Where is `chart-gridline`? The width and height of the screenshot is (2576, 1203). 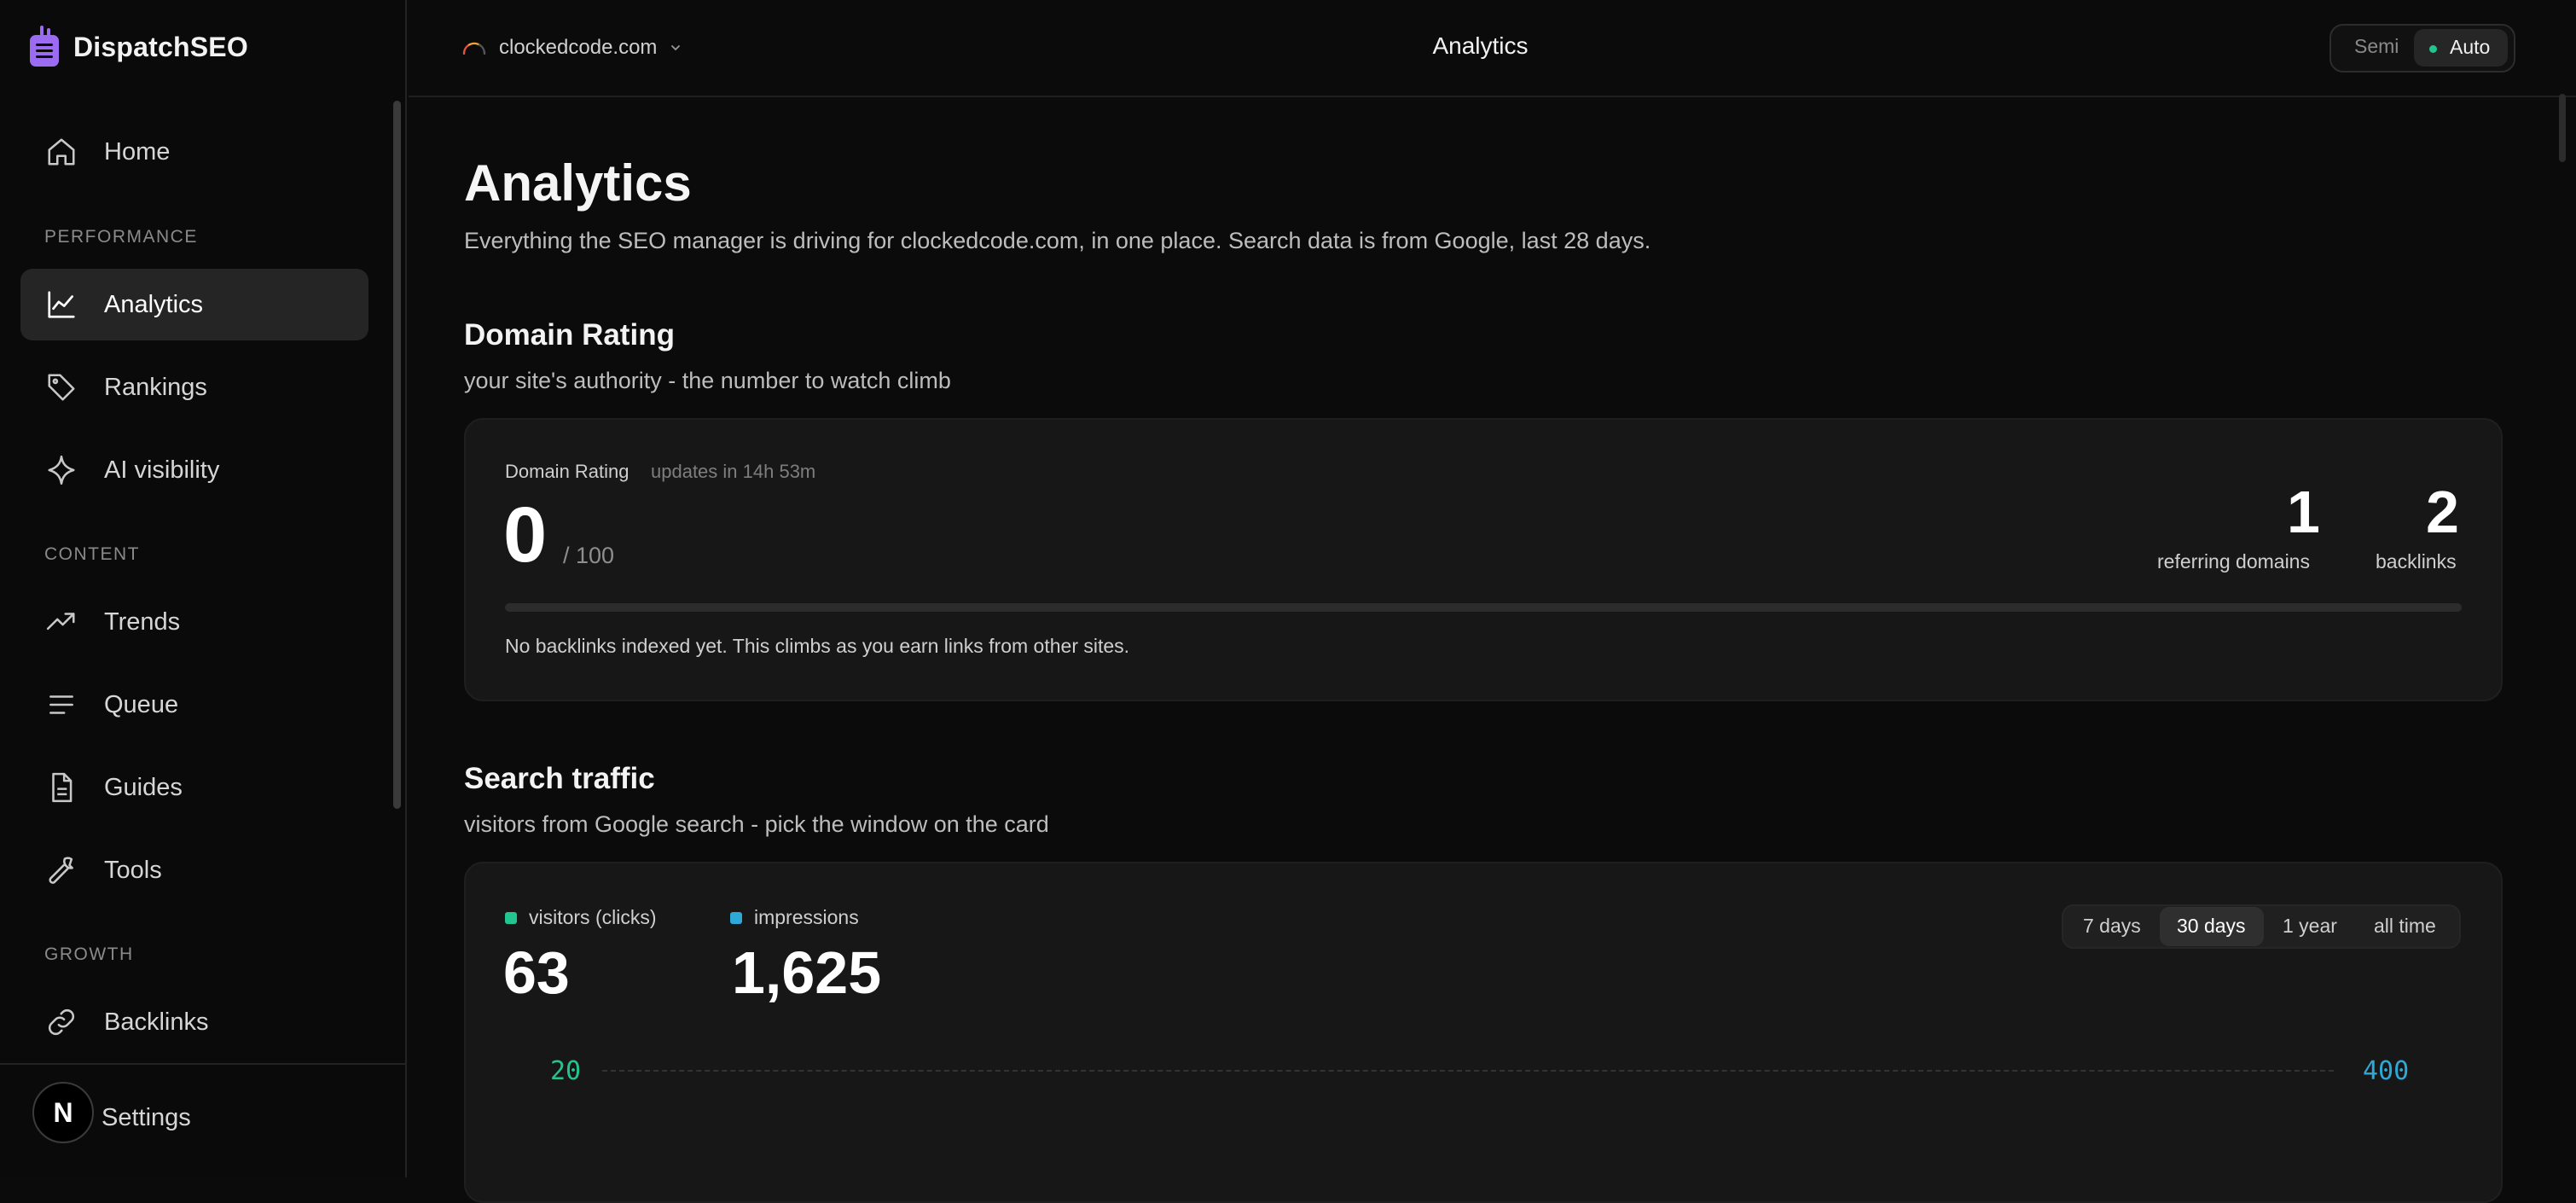 chart-gridline is located at coordinates (1468, 1071).